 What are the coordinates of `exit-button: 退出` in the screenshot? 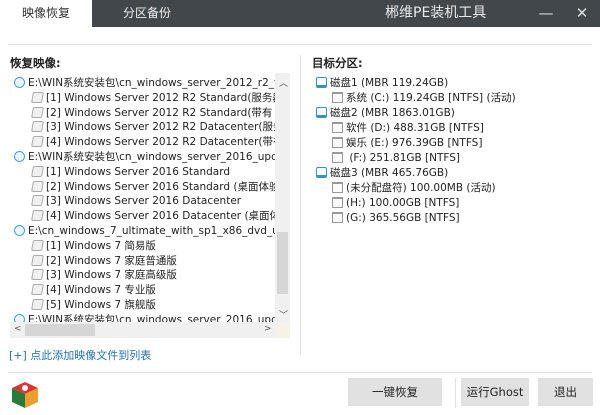 It's located at (565, 392).